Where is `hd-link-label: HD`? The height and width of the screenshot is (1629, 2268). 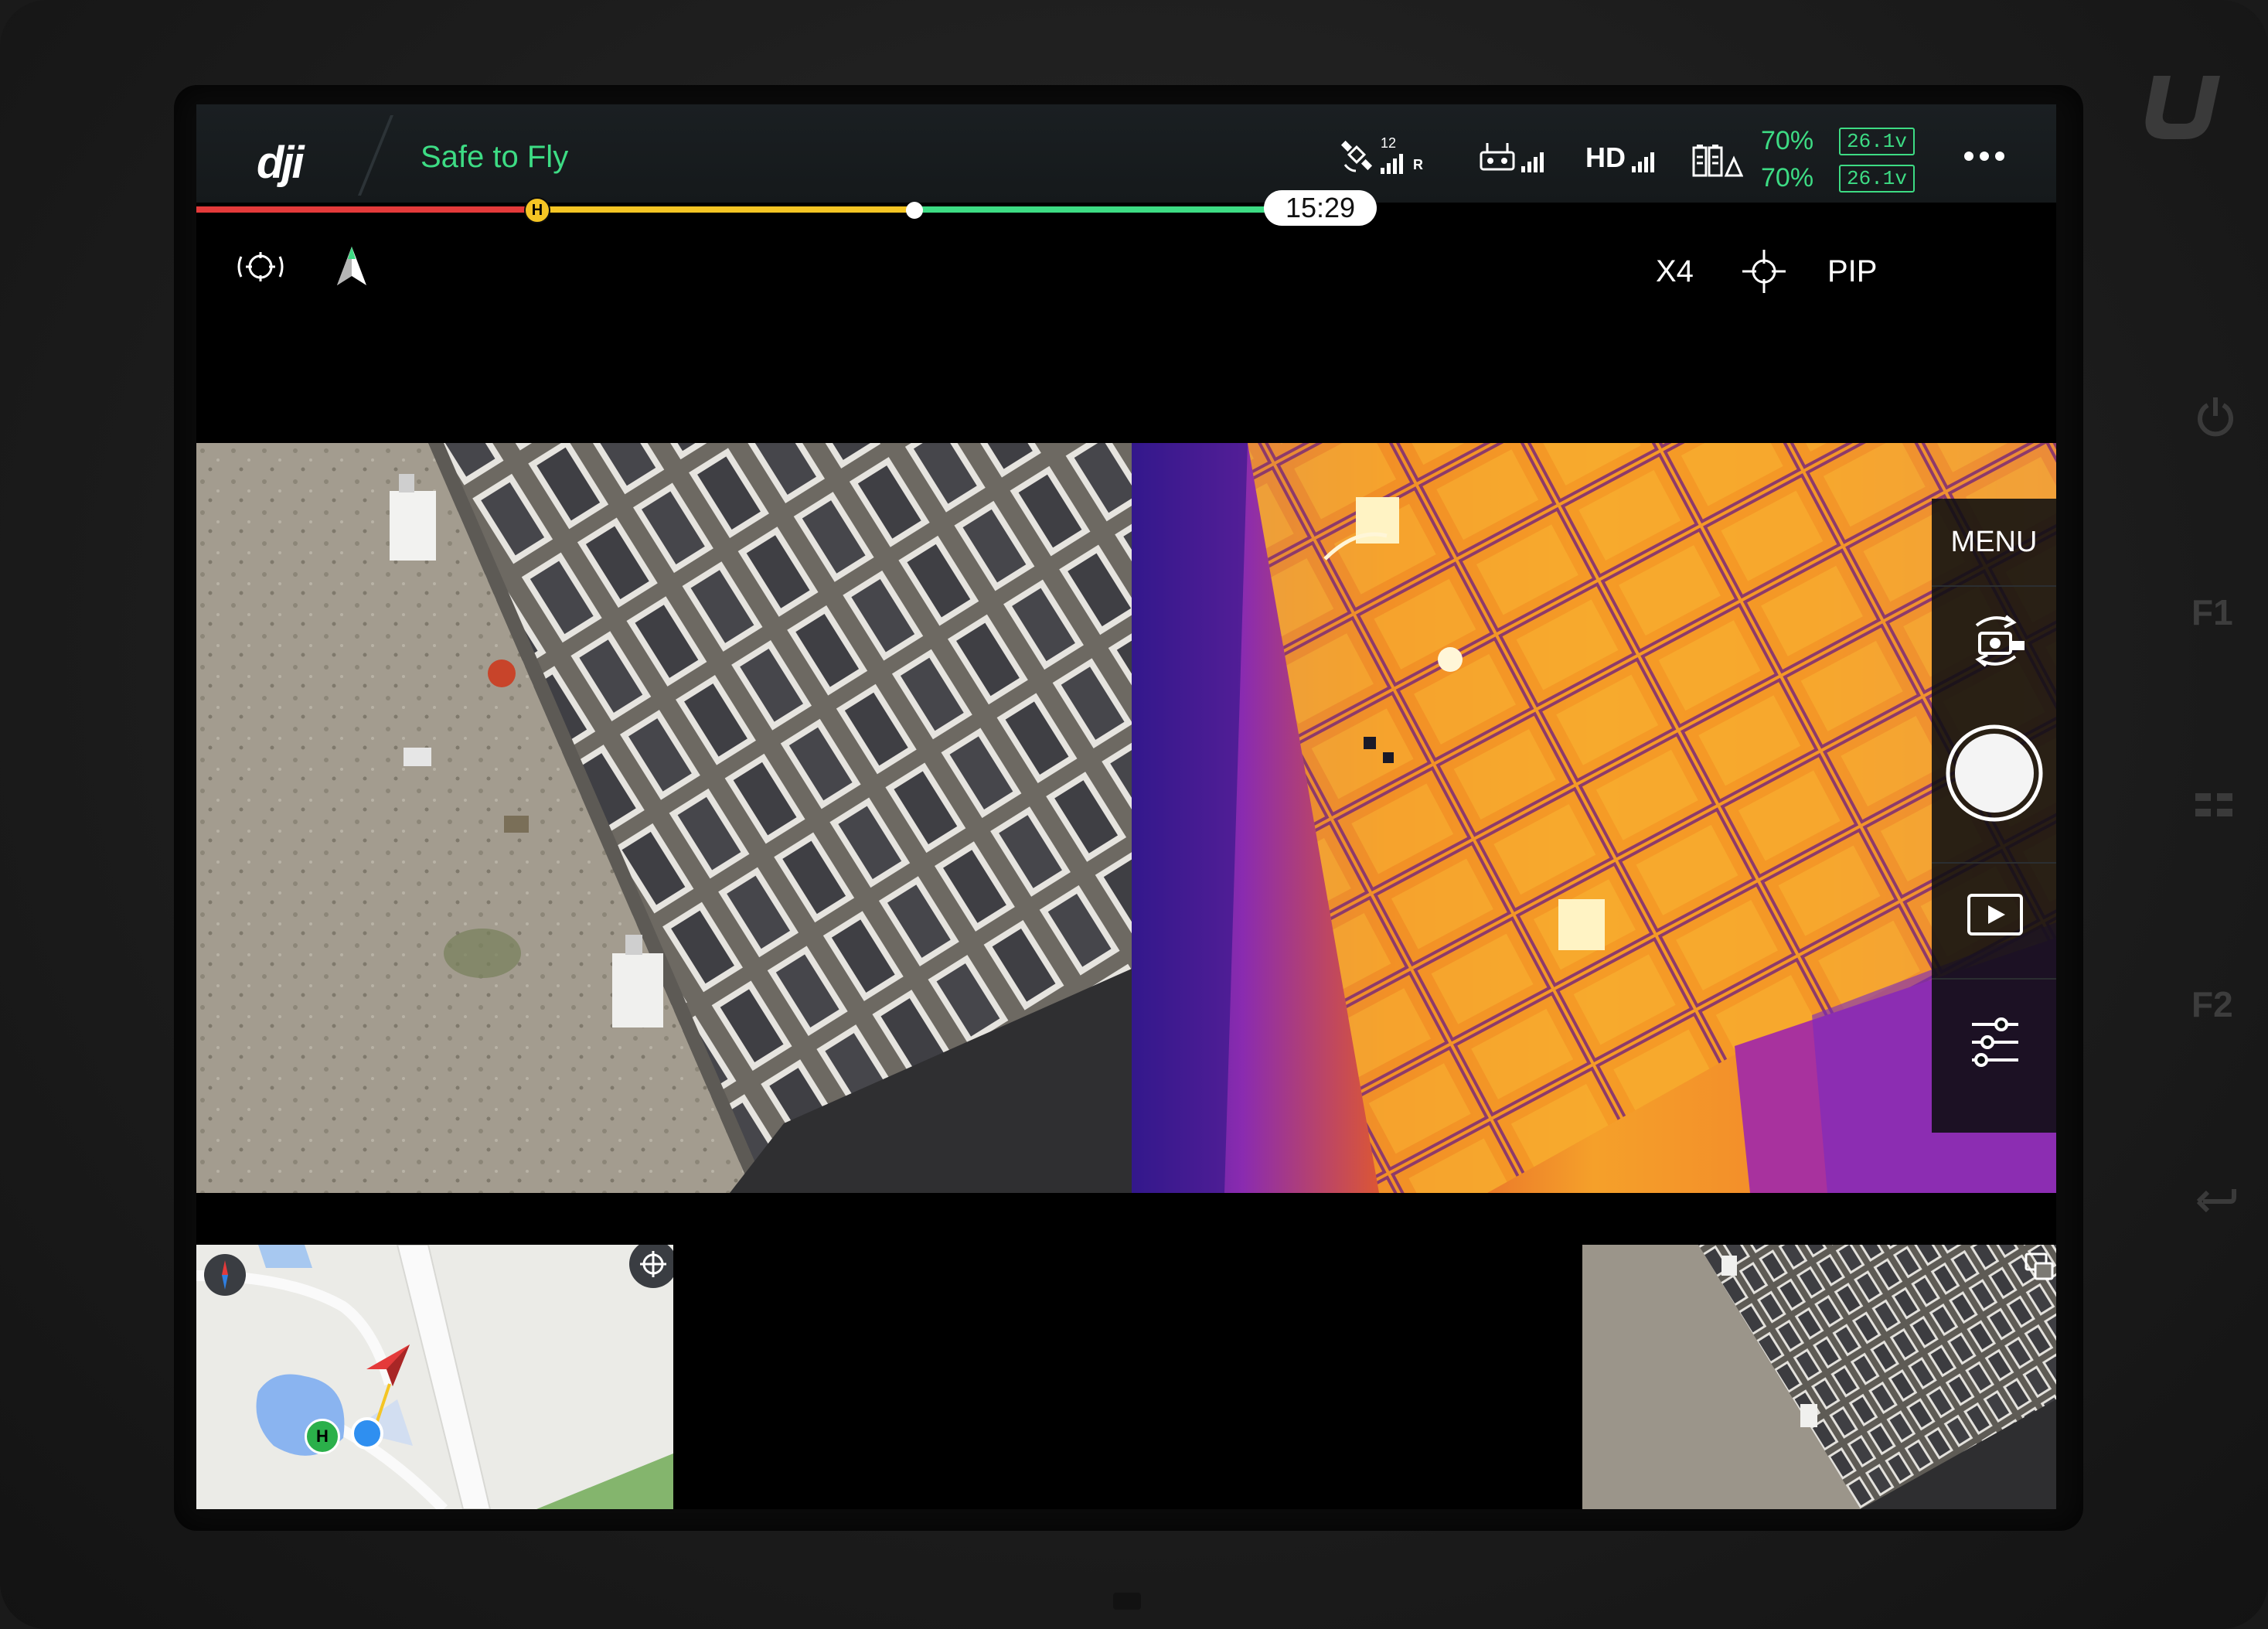 hd-link-label: HD is located at coordinates (1605, 157).